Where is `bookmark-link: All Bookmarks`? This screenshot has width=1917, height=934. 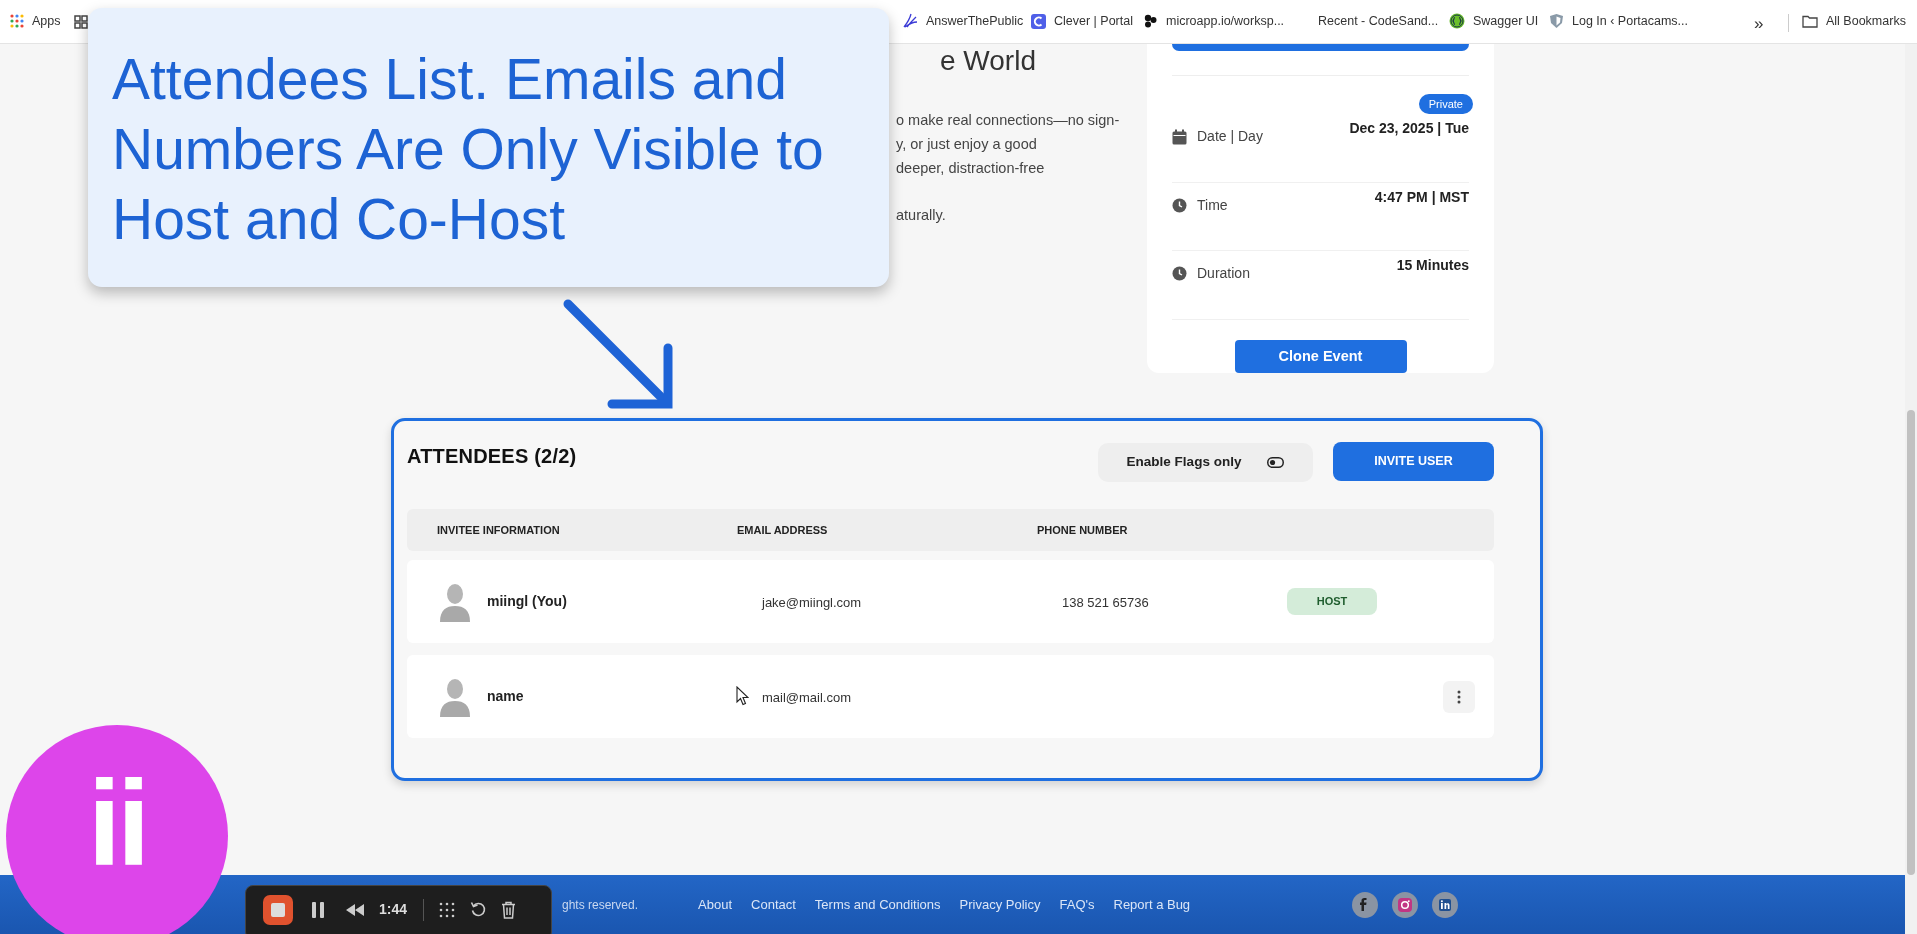 bookmark-link: All Bookmarks is located at coordinates (1866, 21).